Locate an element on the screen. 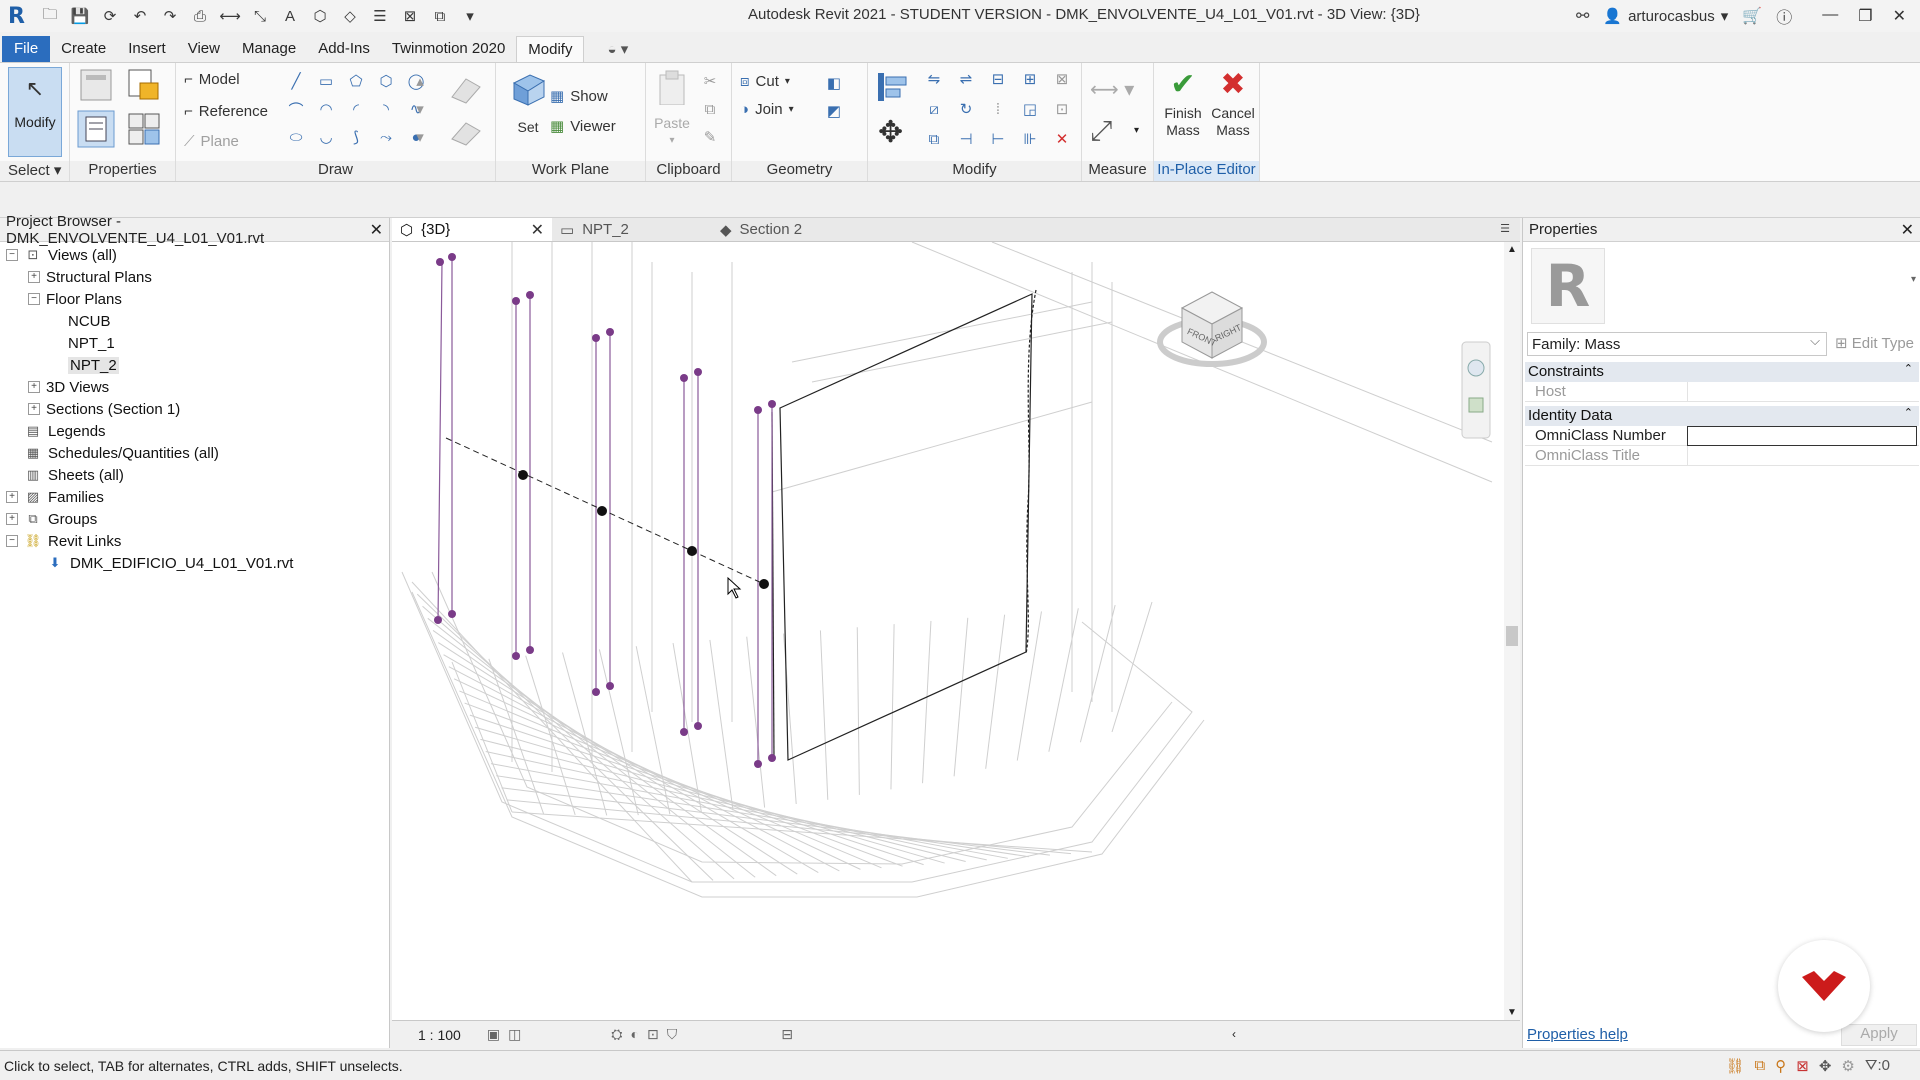 This screenshot has width=1920, height=1080. detail-level-icon: ▣ is located at coordinates (493, 1034).